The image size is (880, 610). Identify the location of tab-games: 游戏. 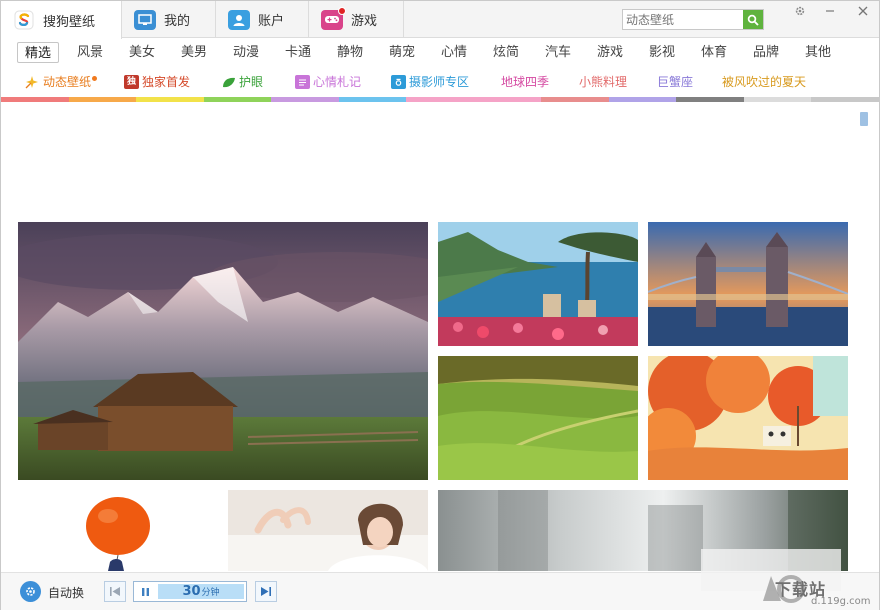
(356, 19).